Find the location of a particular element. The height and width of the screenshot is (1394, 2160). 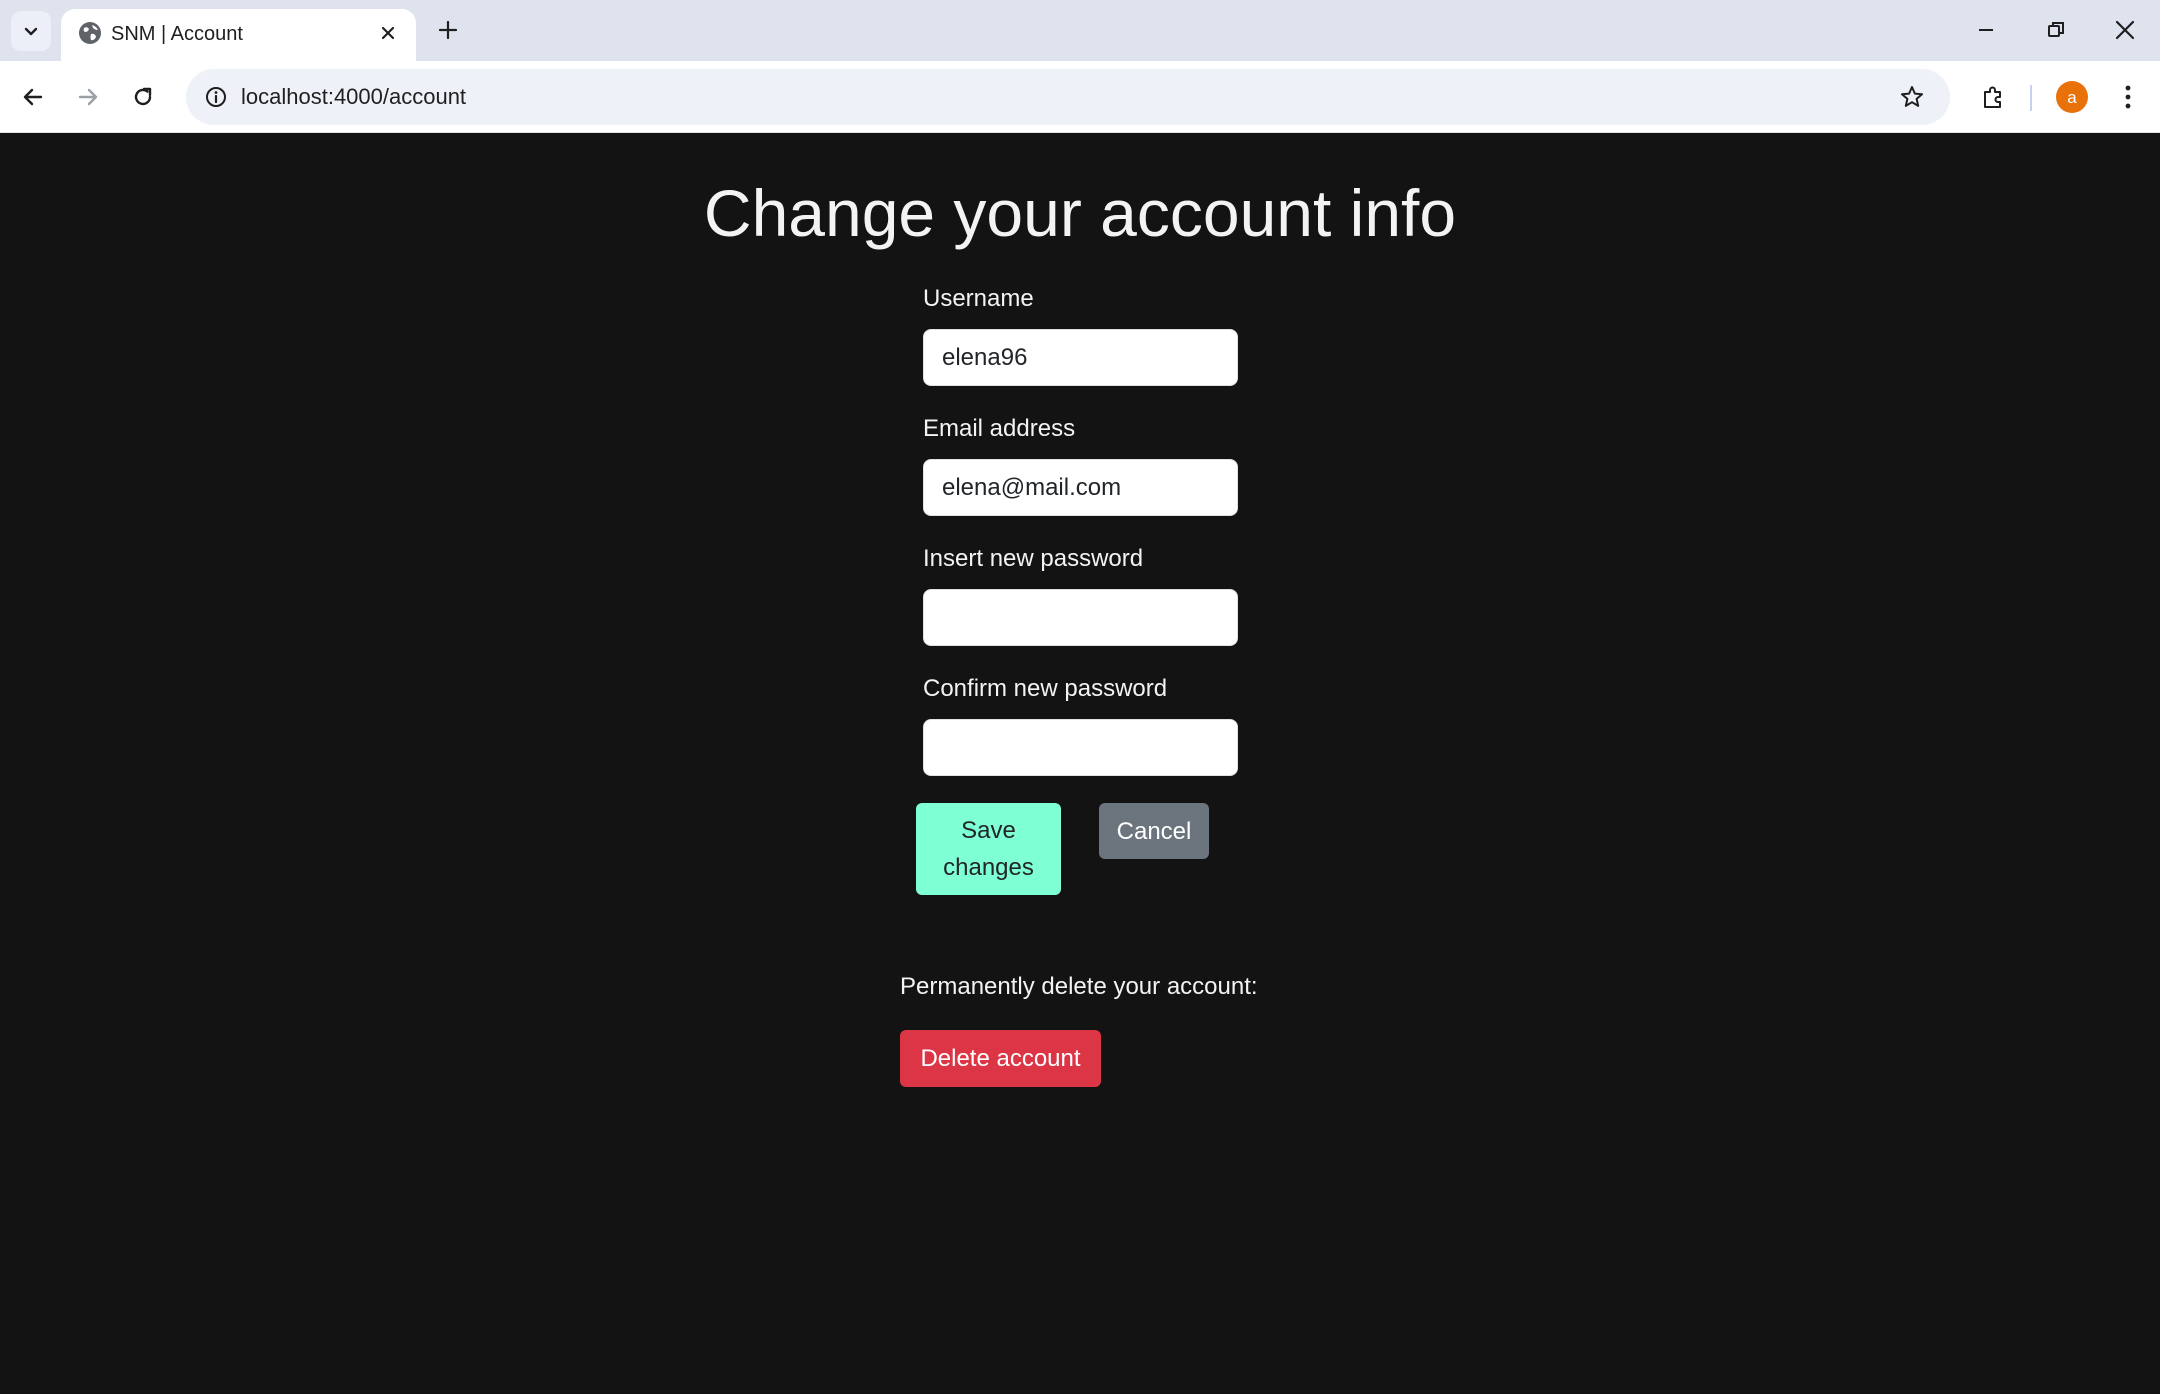

tab-search-button is located at coordinates (31, 31).